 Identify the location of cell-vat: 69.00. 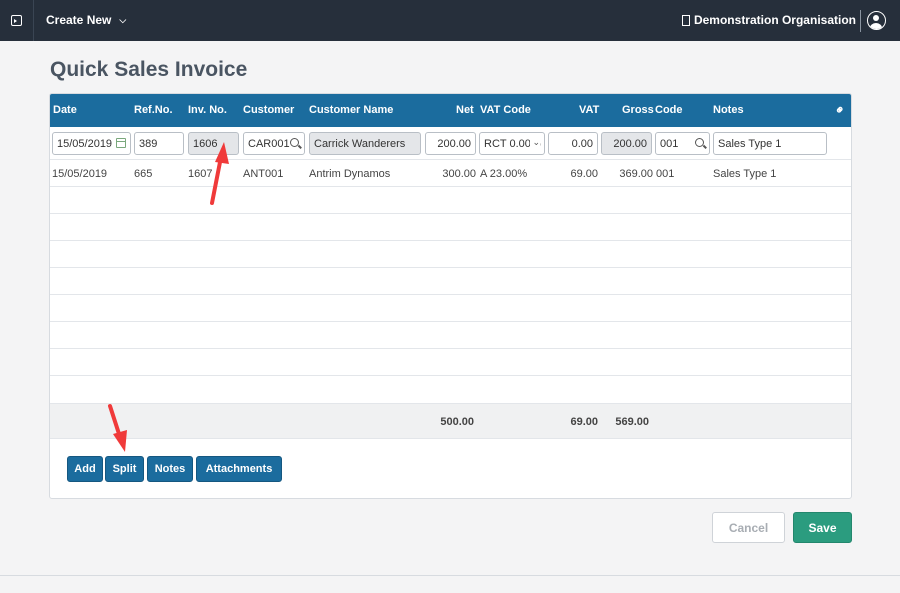
(584, 174).